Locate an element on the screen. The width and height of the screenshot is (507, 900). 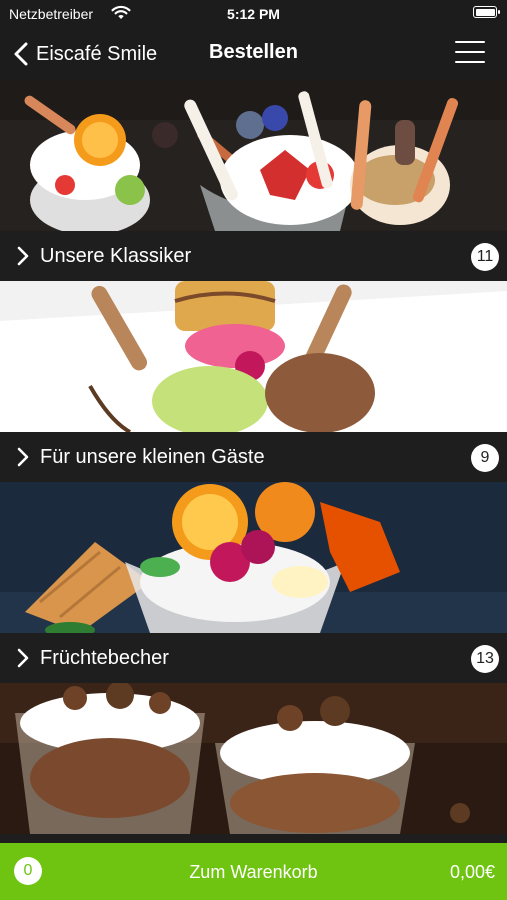
category-label: Für unsere kleinen Gäste is located at coordinates (152, 456).